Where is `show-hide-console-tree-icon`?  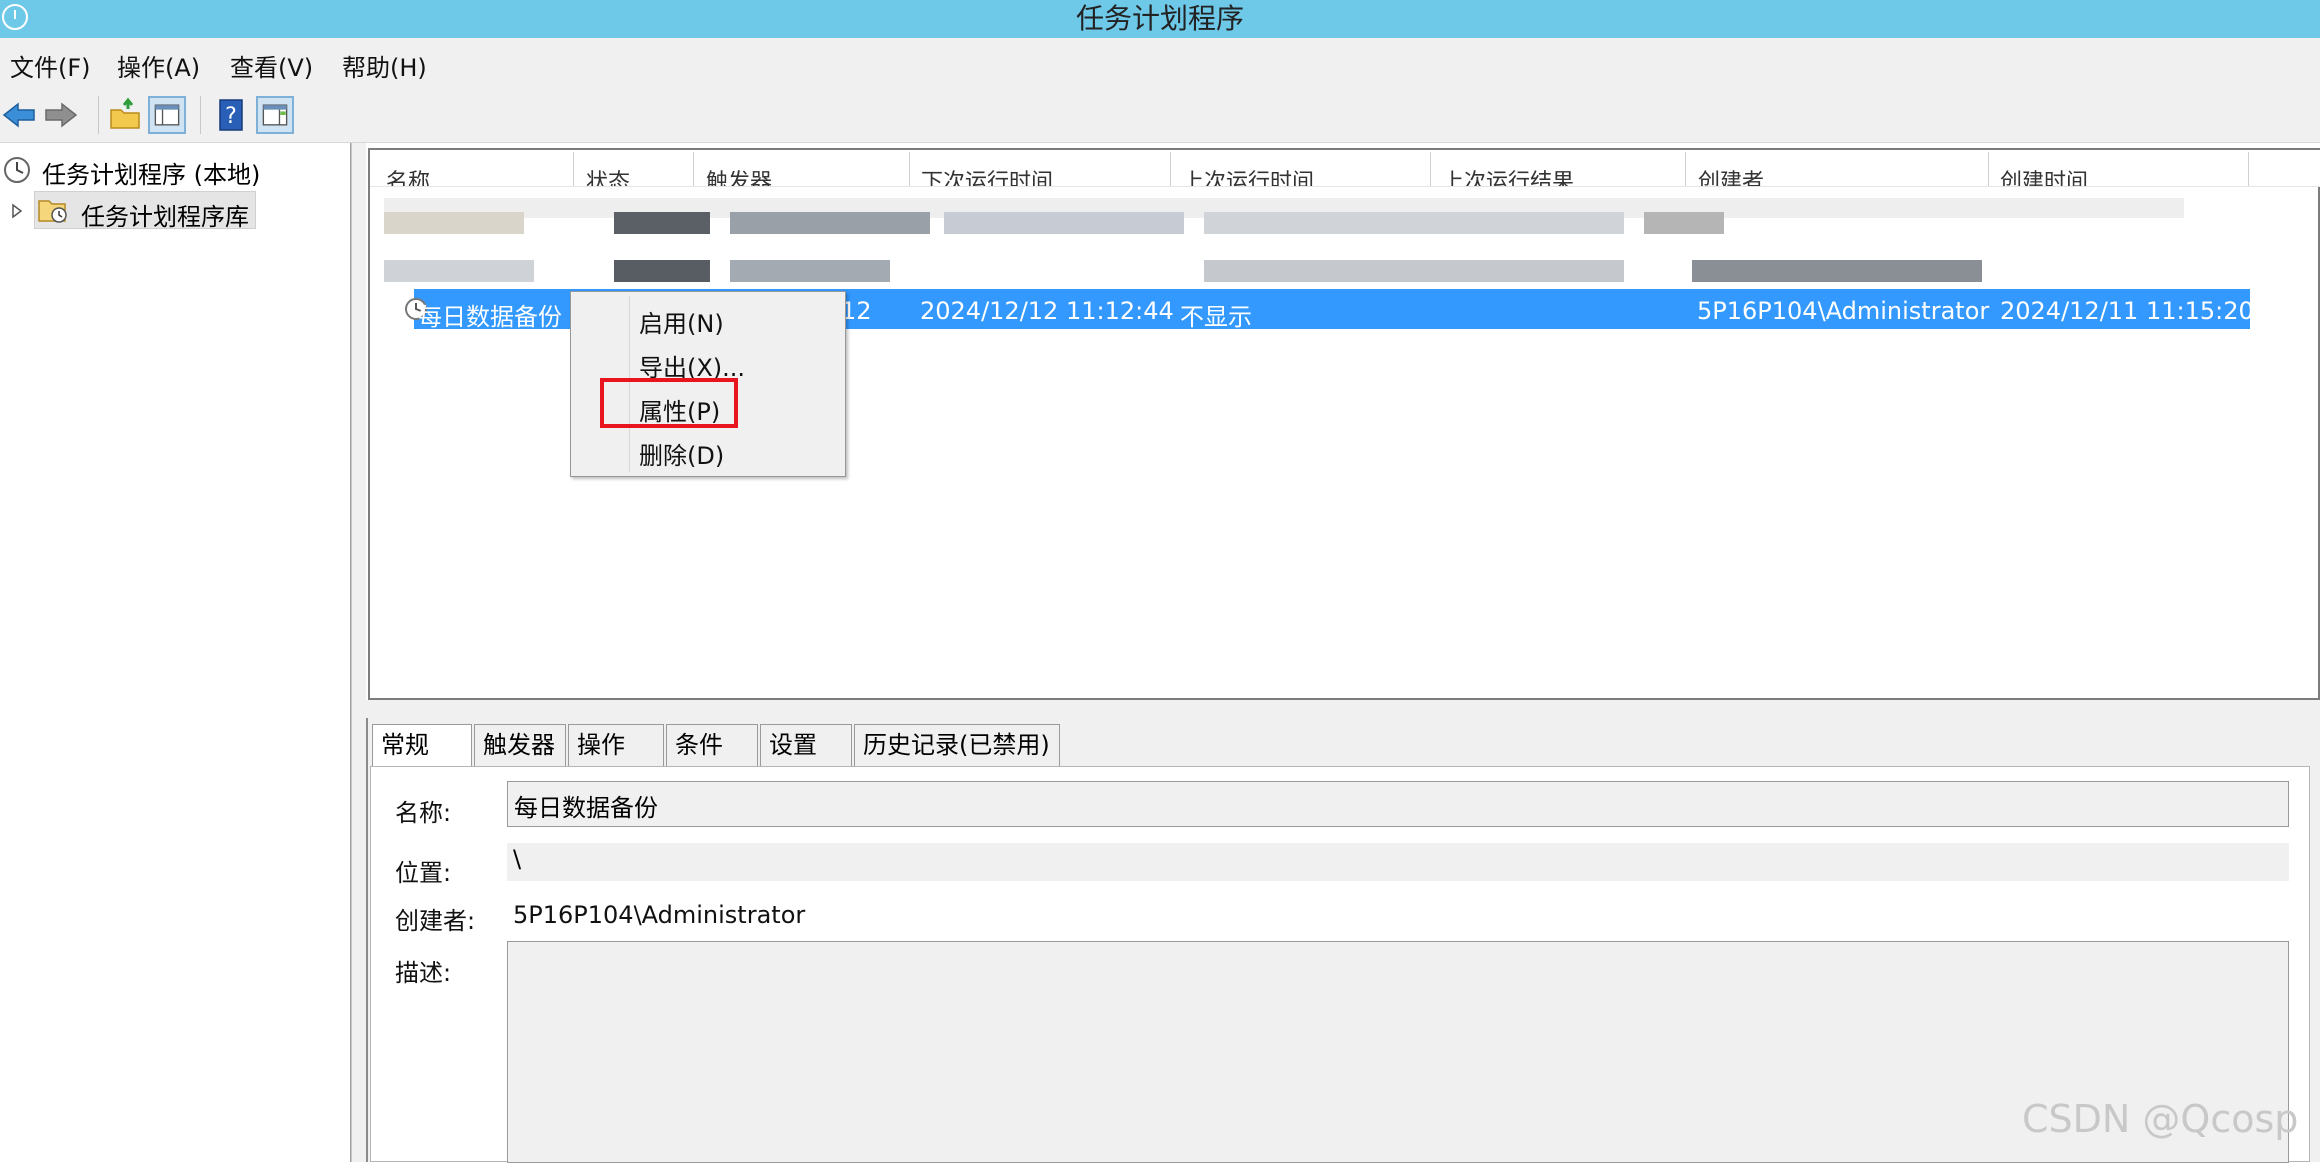
show-hide-console-tree-icon is located at coordinates (167, 115).